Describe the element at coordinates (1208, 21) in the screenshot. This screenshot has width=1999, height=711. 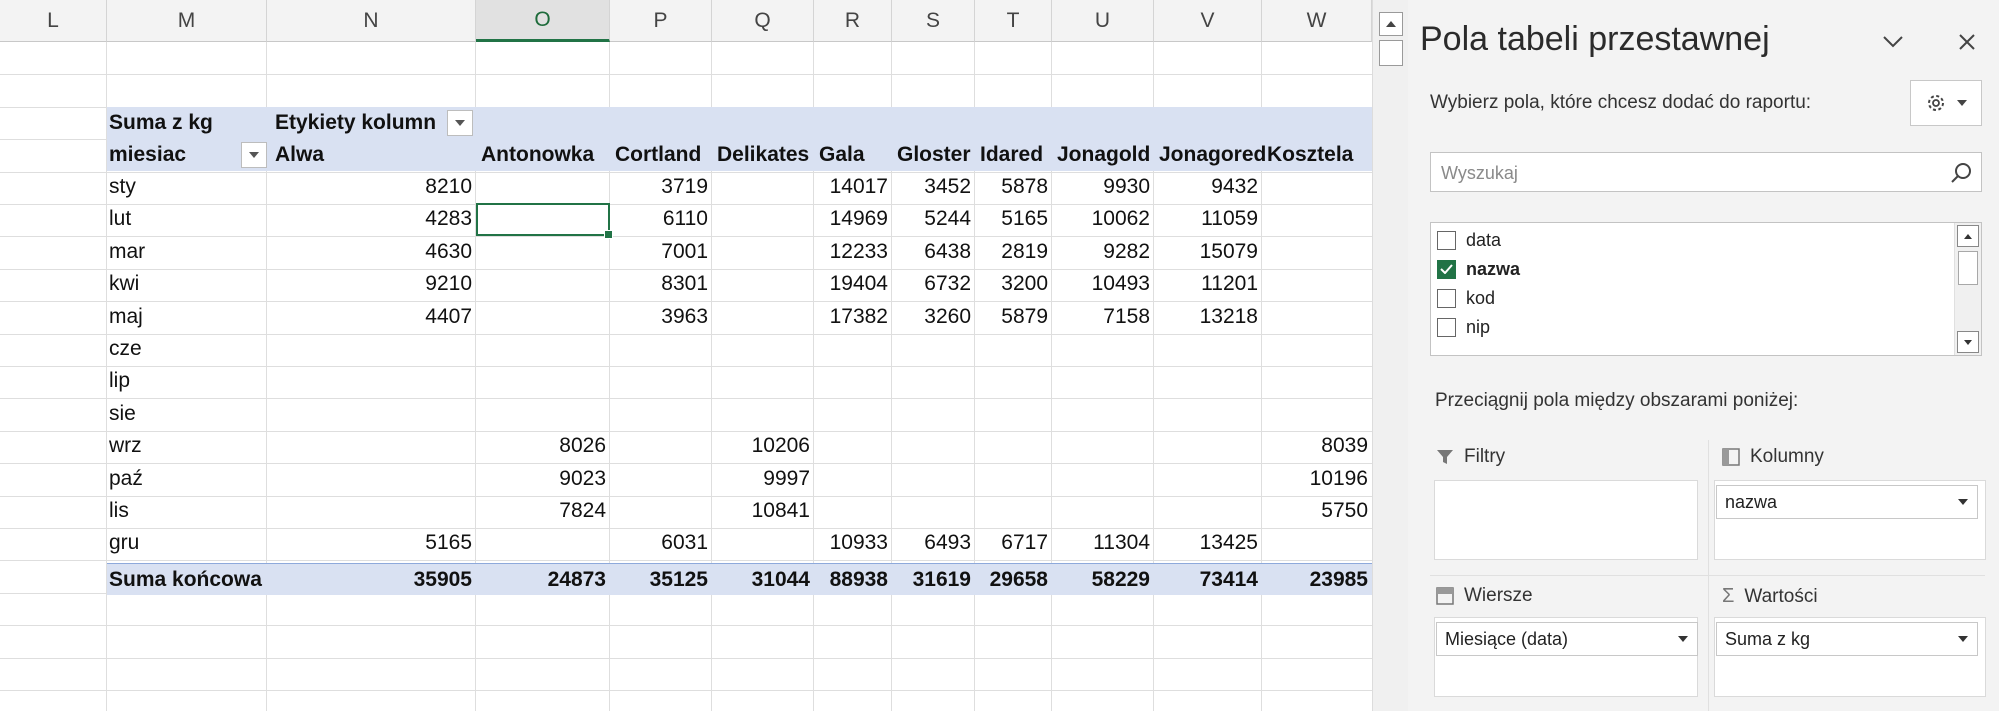
I see `column-header-v: V` at that location.